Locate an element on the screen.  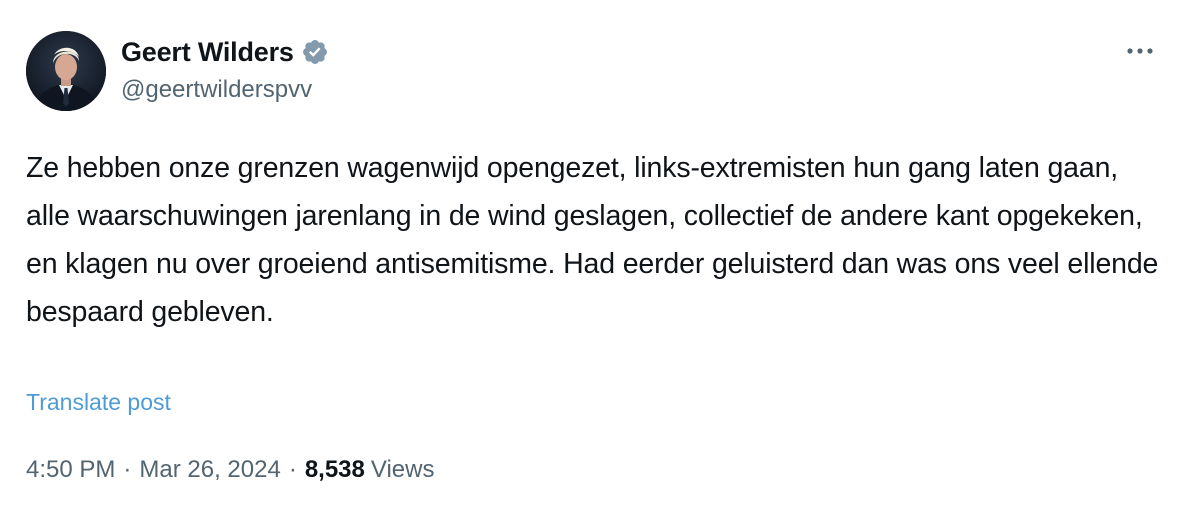
author-display-name: Geert Wilders is located at coordinates (207, 52).